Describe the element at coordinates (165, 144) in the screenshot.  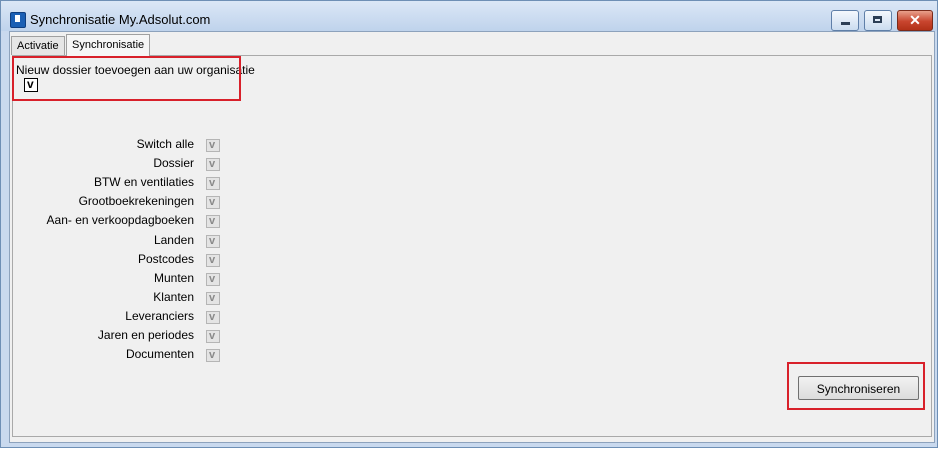
I see `sync-option-label: Switch alle` at that location.